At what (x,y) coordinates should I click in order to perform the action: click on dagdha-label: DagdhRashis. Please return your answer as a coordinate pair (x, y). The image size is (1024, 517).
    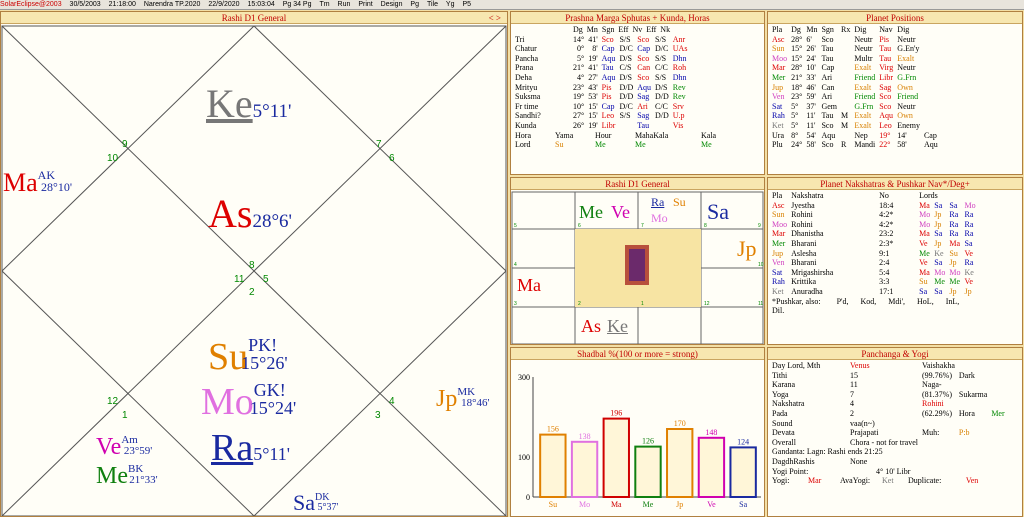
    Looking at the image, I should click on (793, 461).